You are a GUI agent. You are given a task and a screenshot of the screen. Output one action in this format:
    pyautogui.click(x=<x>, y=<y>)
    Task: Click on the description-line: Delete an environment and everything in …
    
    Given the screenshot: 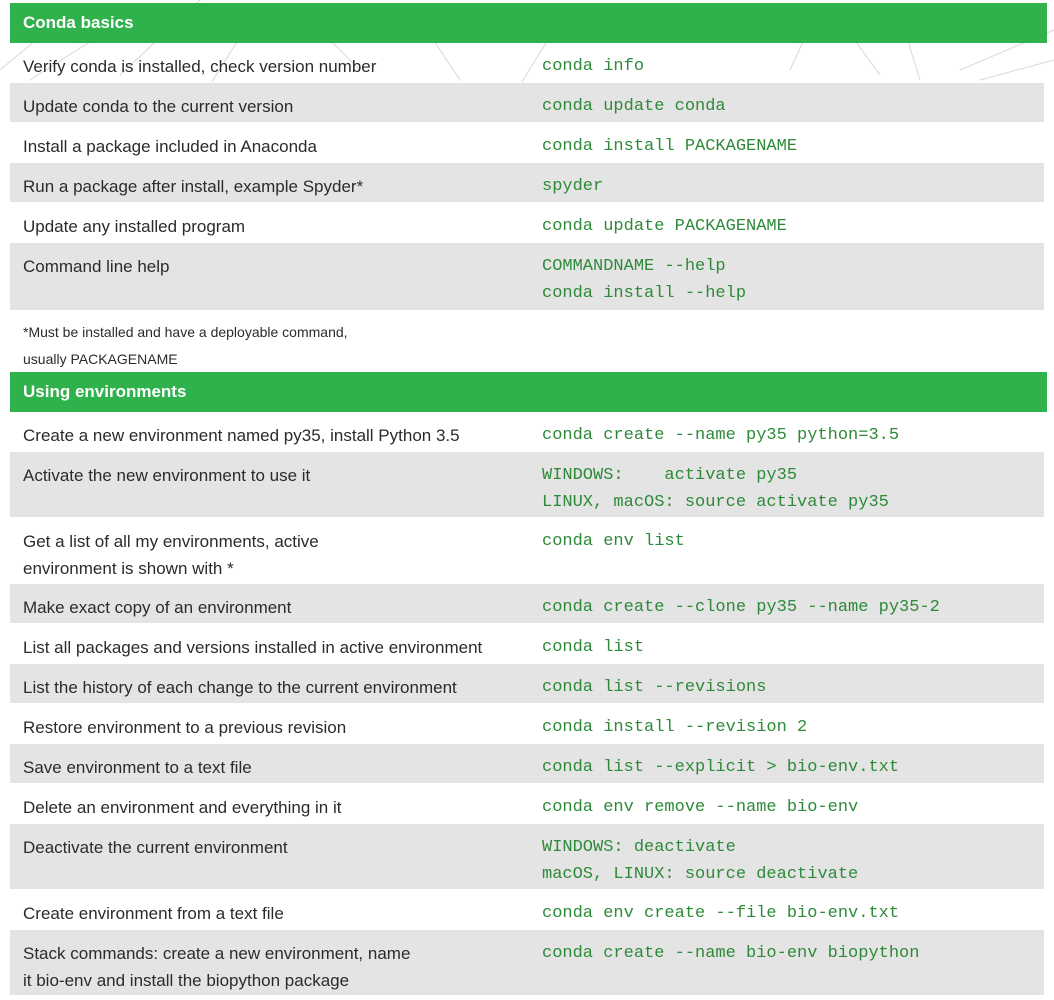 What is the action you would take?
    pyautogui.click(x=182, y=807)
    